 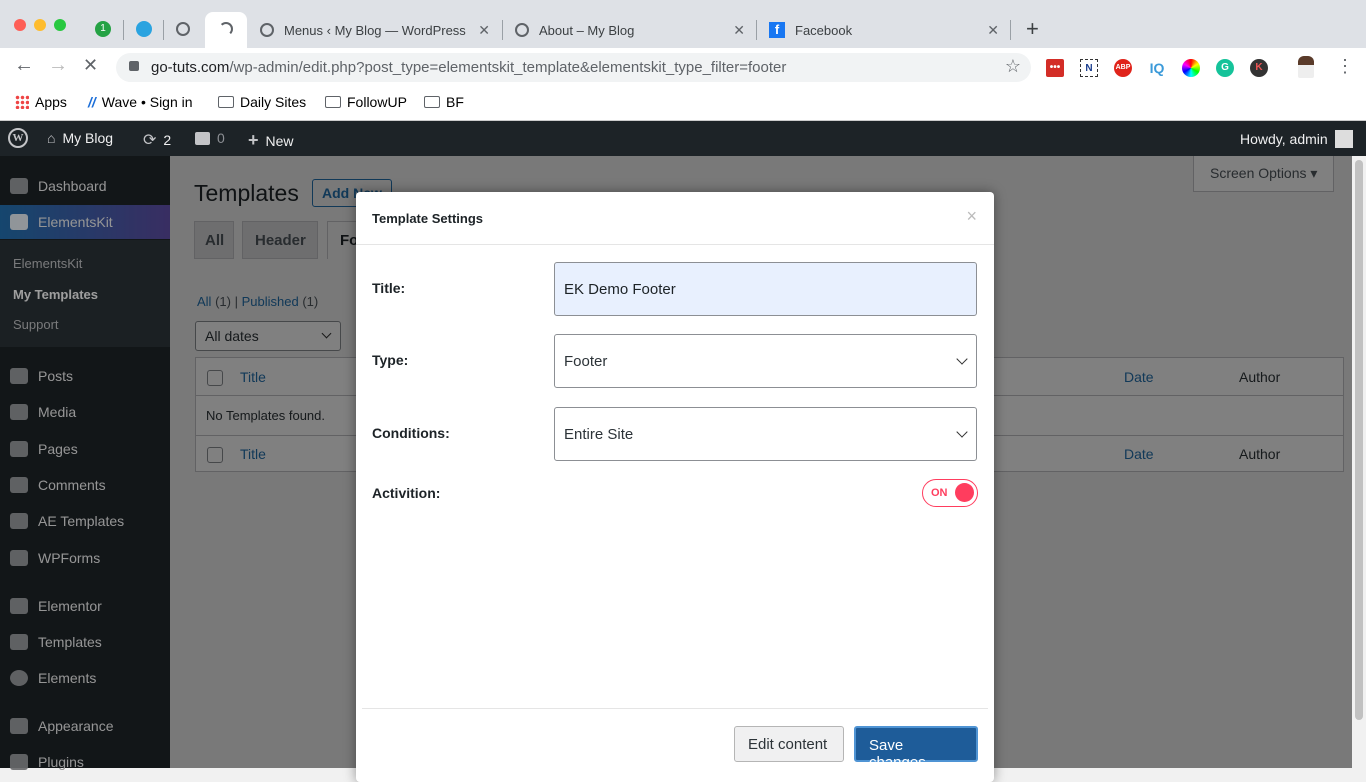 What do you see at coordinates (85, 485) in the screenshot?
I see `sidebar-item-comments: Comments` at bounding box center [85, 485].